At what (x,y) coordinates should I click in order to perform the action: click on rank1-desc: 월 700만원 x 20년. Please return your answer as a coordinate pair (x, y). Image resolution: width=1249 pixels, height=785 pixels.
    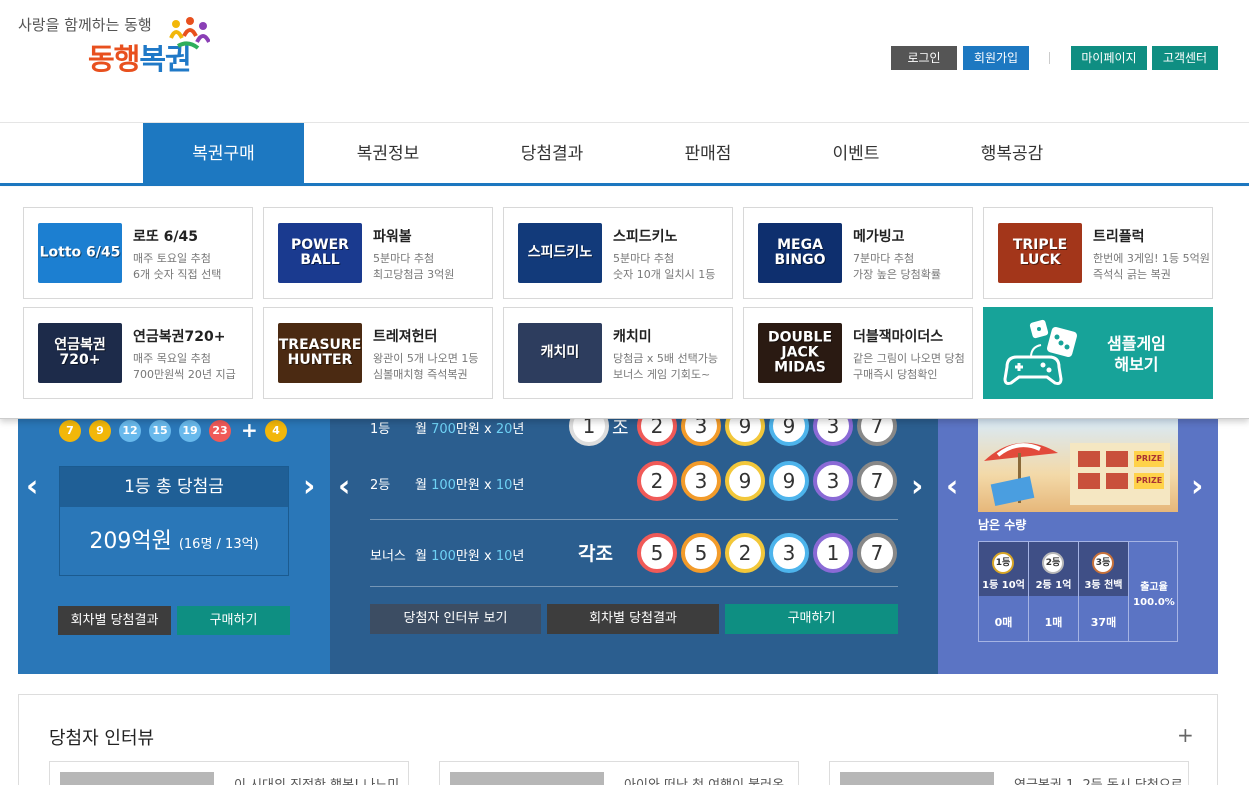
    Looking at the image, I should click on (469, 427).